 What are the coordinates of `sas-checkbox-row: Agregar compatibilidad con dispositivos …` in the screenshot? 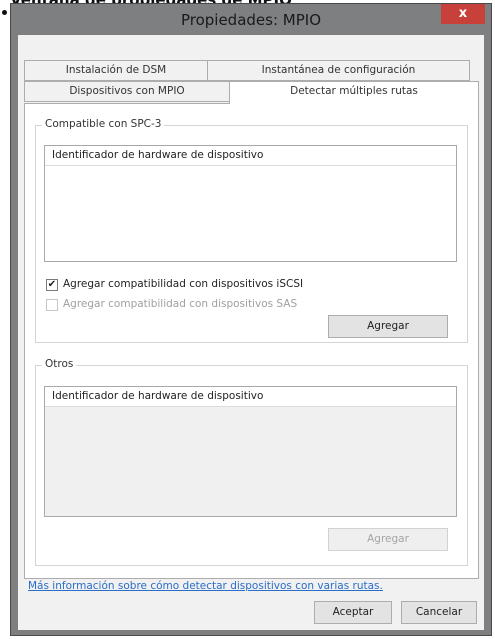 It's located at (246, 306).